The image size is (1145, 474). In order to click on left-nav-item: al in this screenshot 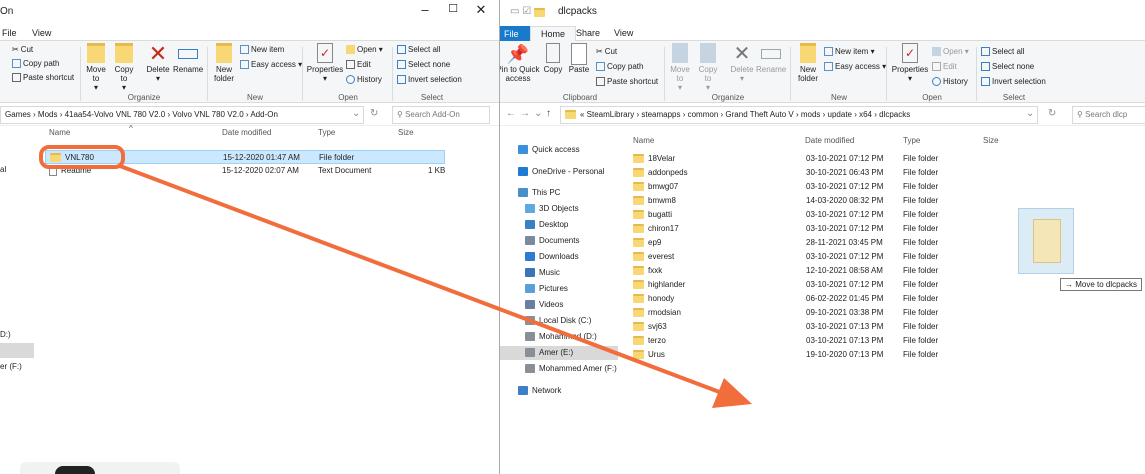, I will do `click(3, 170)`.